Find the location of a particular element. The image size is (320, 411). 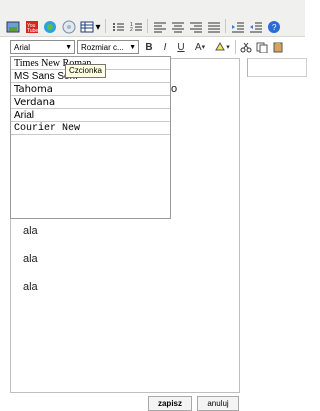

skype-icon is located at coordinates (50, 27).